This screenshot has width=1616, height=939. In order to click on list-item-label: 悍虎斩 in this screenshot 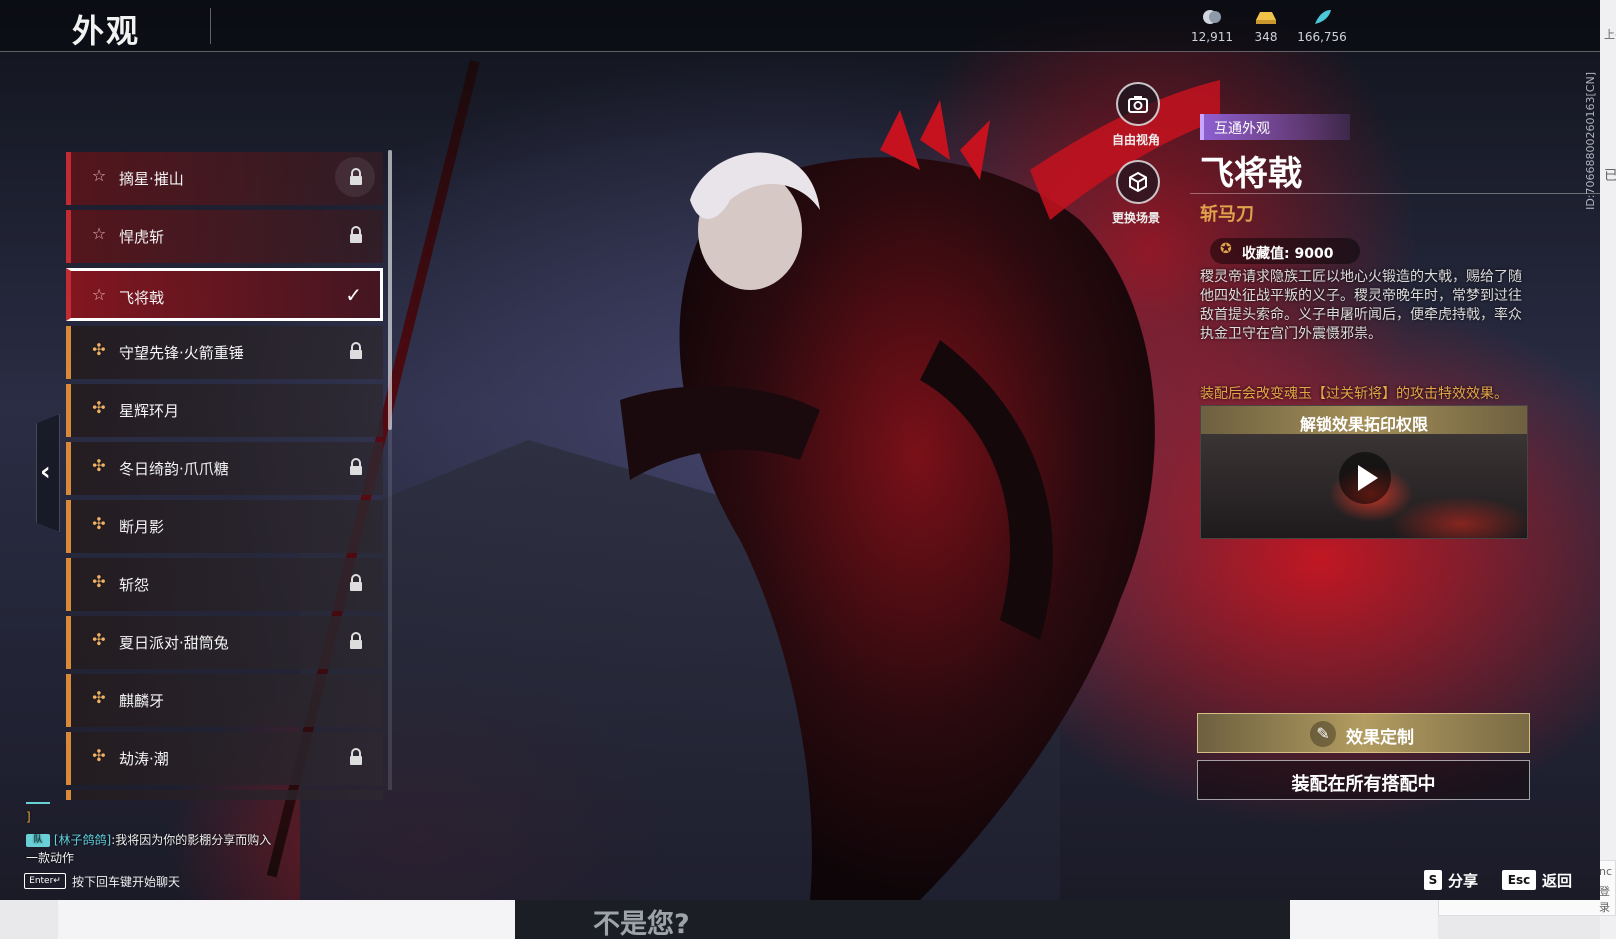, I will do `click(142, 237)`.